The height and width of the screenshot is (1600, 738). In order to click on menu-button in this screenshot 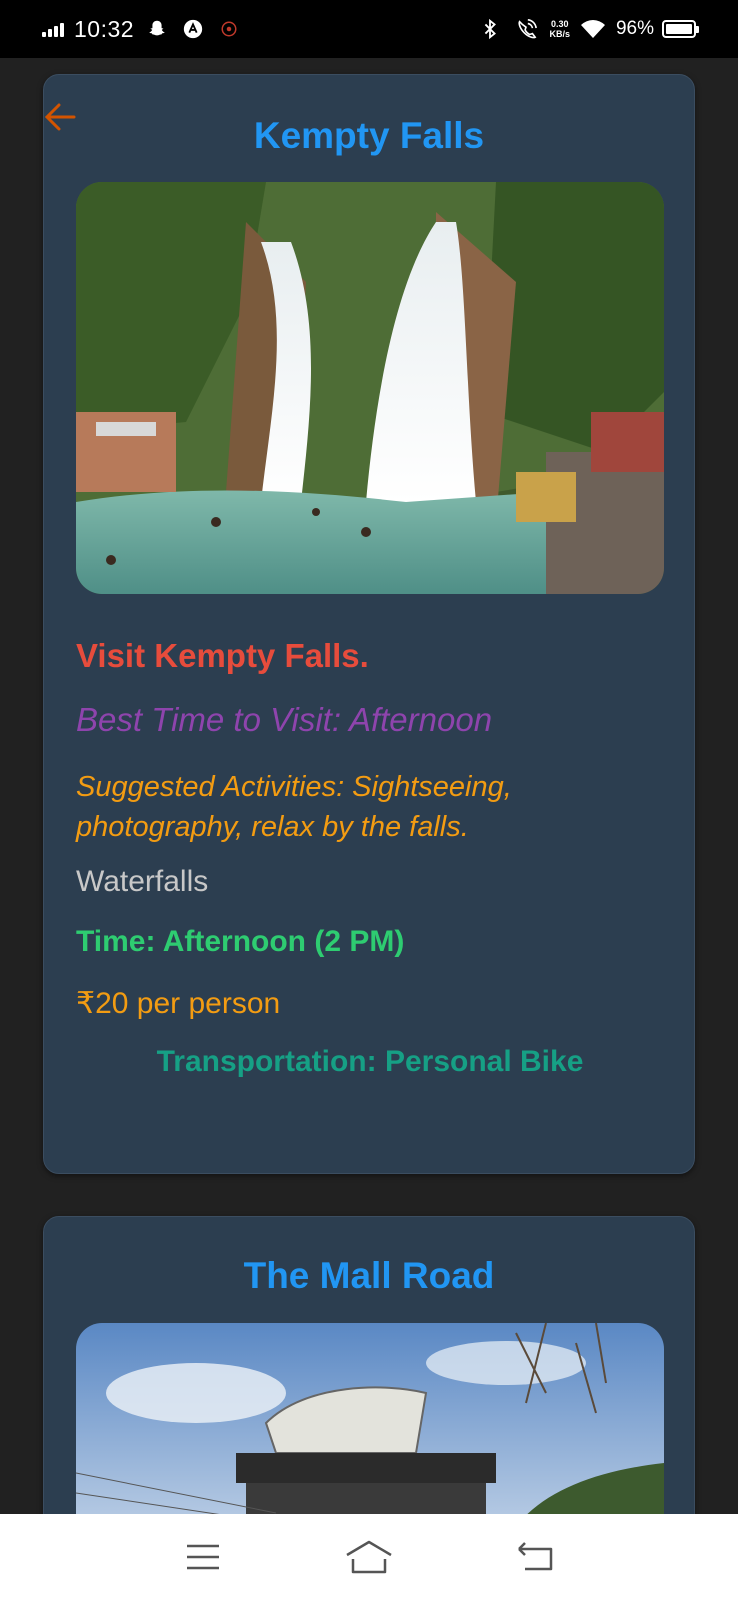, I will do `click(203, 1557)`.